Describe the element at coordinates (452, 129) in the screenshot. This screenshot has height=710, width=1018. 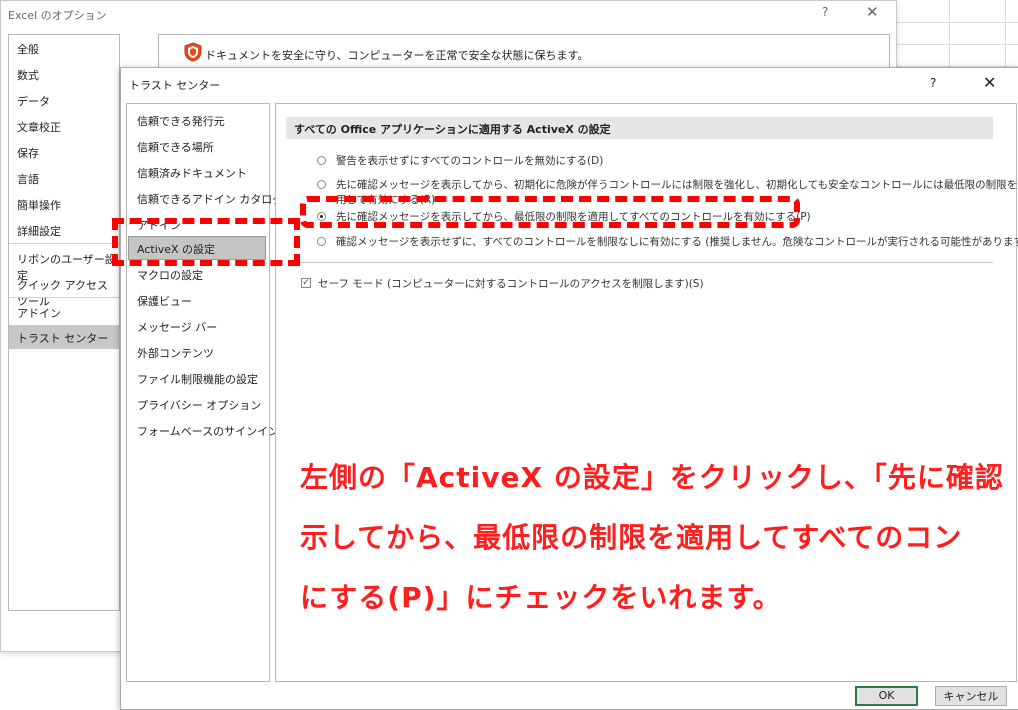
I see `section-header-text: すべての Office アプリケーションに適用する ActiveX の設定` at that location.